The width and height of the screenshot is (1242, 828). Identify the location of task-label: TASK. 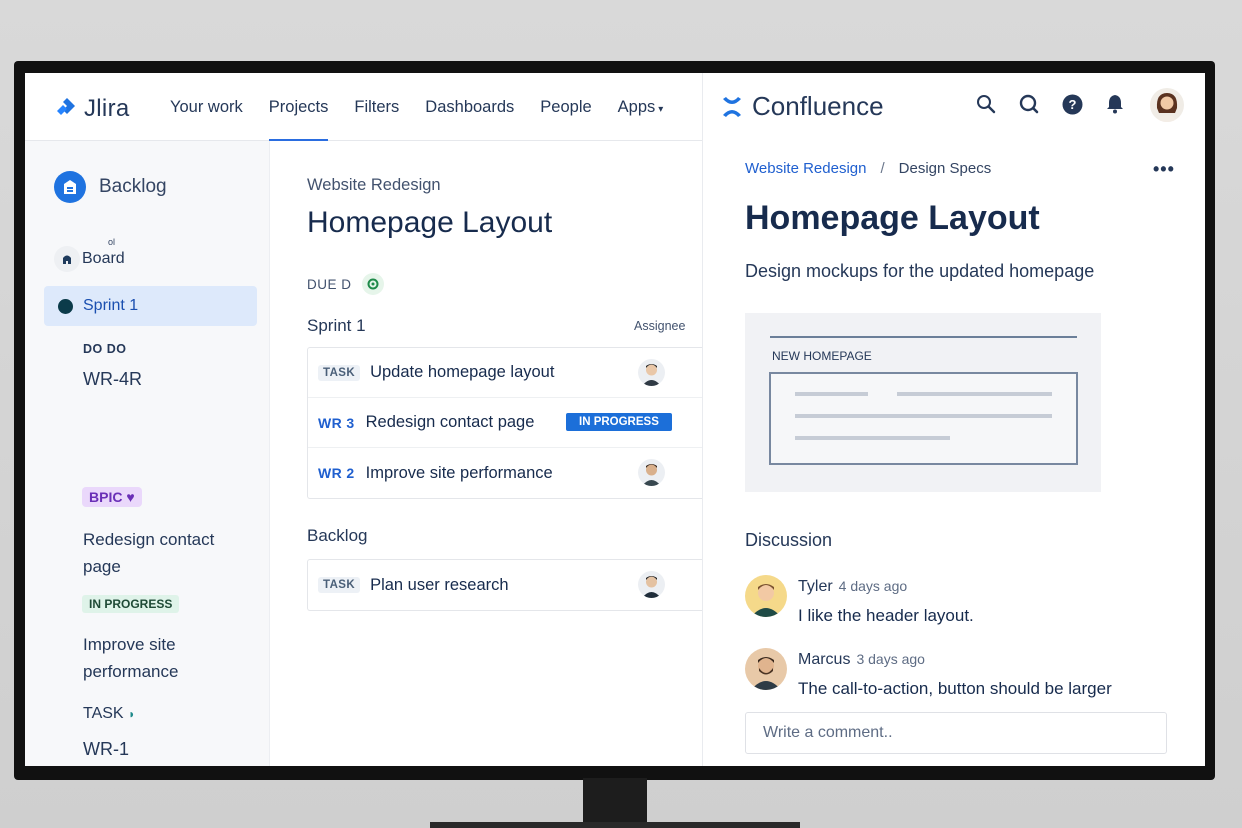
(103, 713).